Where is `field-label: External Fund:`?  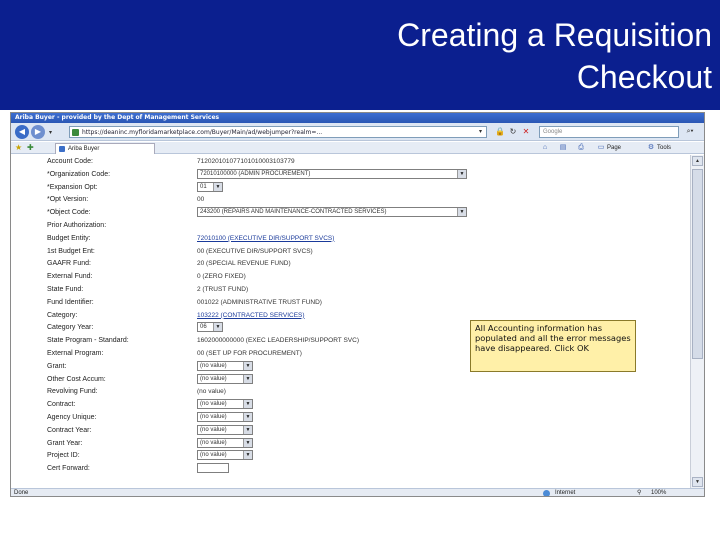
field-label: External Fund: is located at coordinates (70, 277).